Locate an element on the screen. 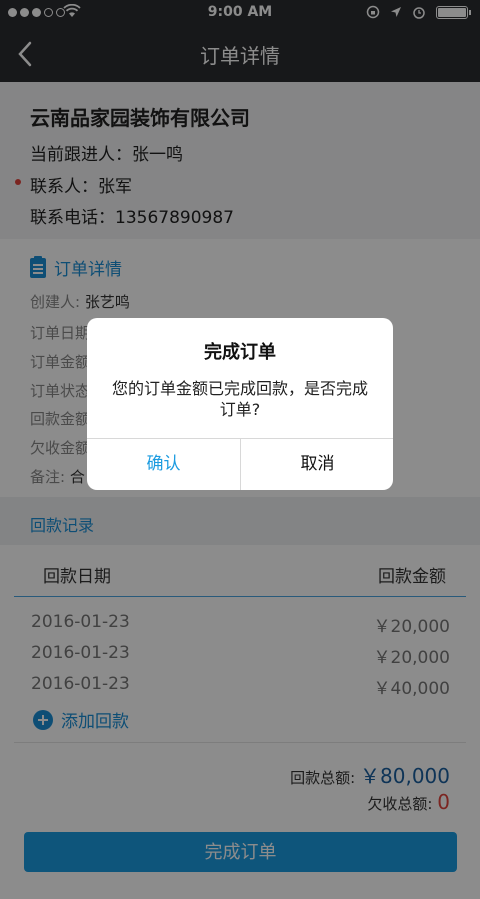  complete-order-dialog: 完成订单 您的订单金额已完成回款，是否完成订单? 确认 取消 is located at coordinates (240, 404).